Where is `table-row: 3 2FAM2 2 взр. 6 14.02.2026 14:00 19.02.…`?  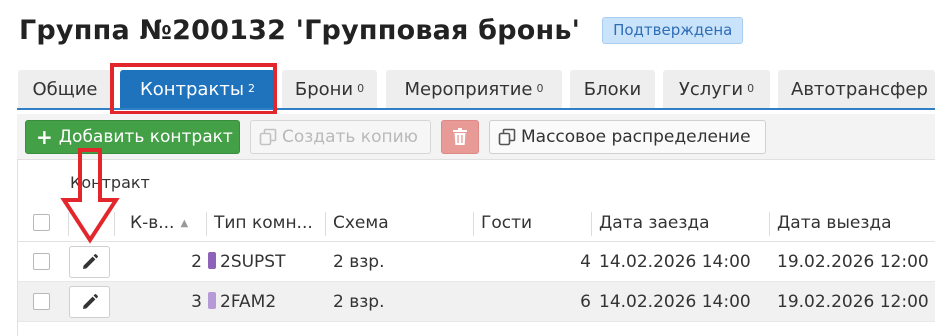
table-row: 3 2FAM2 2 взр. 6 14.02.2026 14:00 19.02.… is located at coordinates (476, 302).